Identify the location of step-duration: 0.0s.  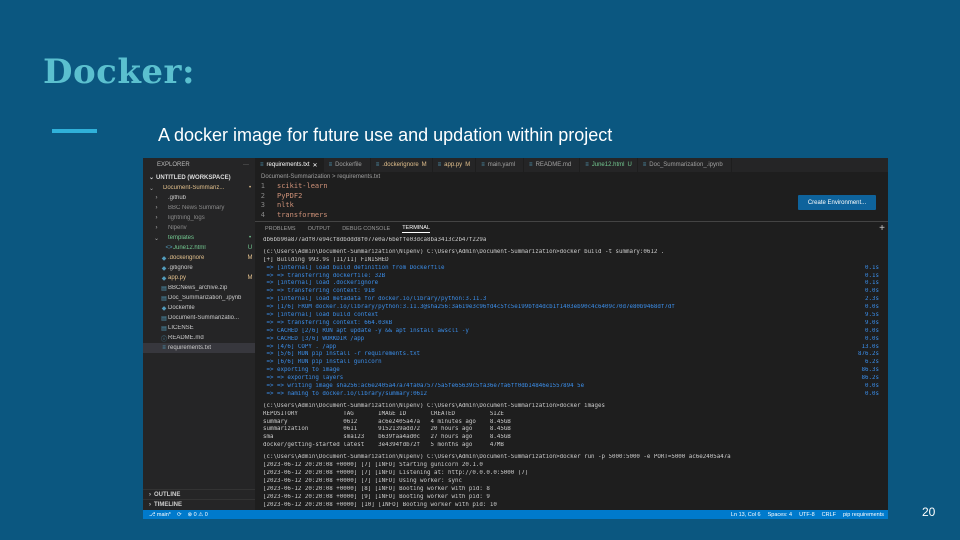
(872, 307).